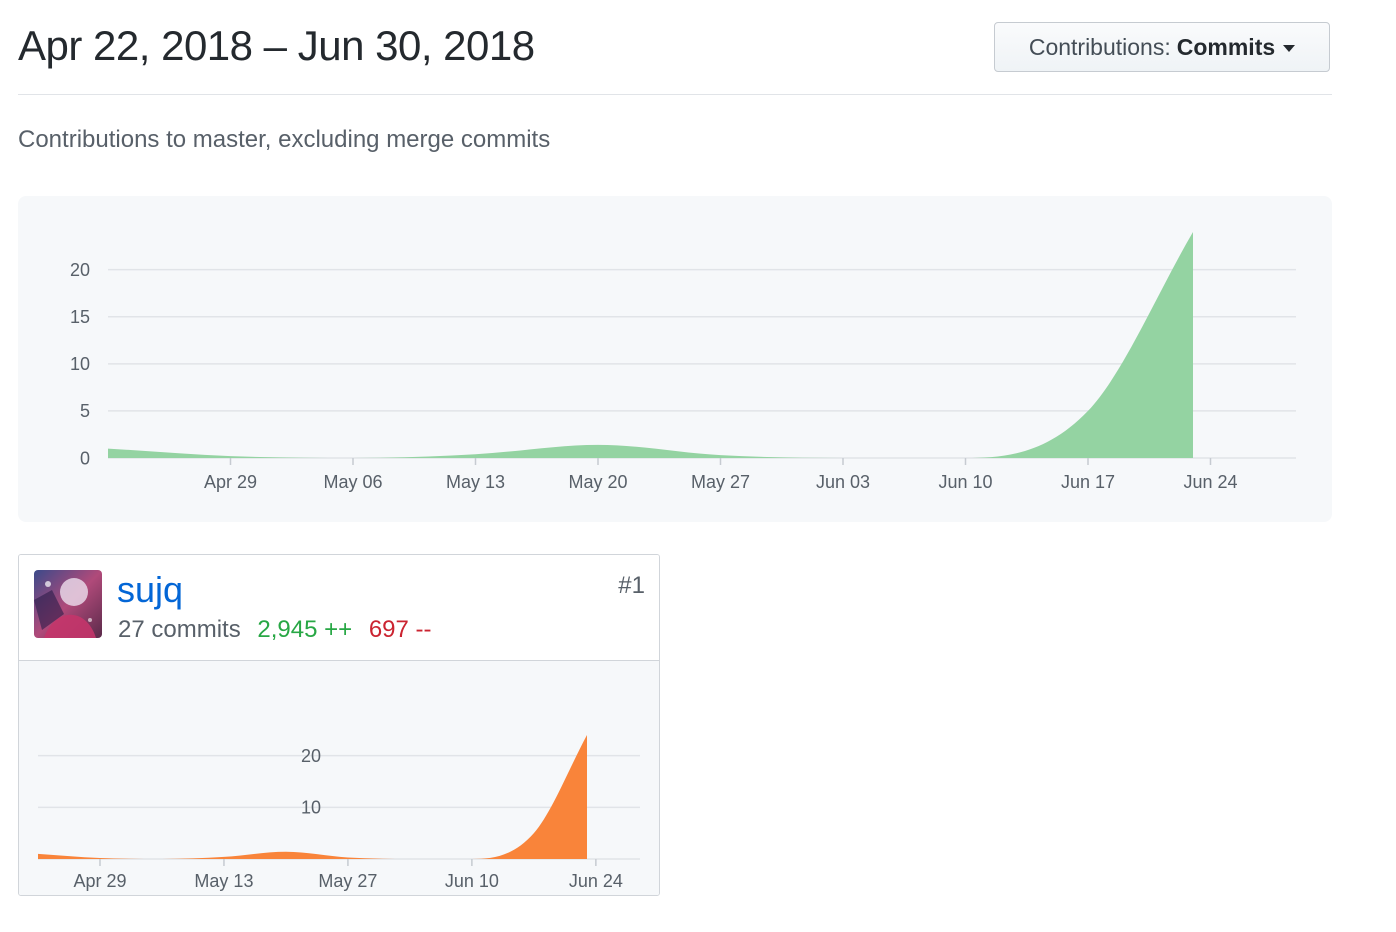 The image size is (1396, 932). I want to click on contributor-stats: 27 commits 2,945 ++ 697 --, so click(275, 630).